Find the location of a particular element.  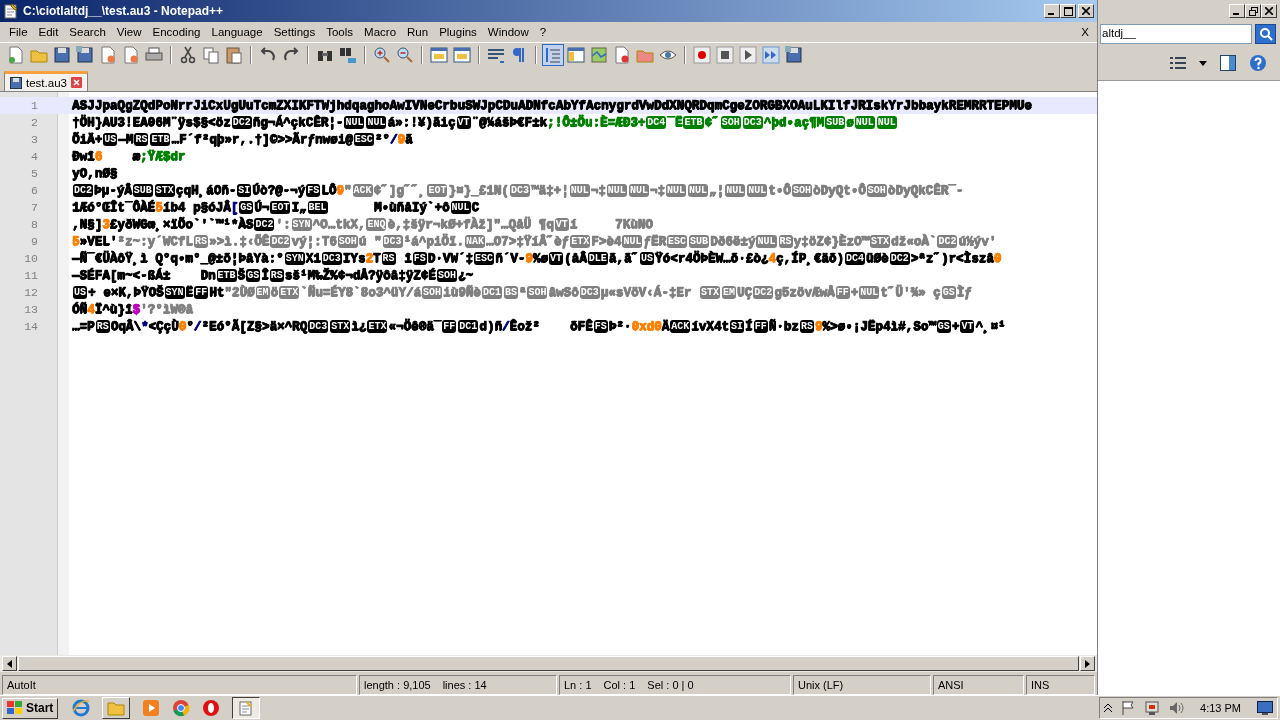

clock: 4:13 PM is located at coordinates (1220, 708).